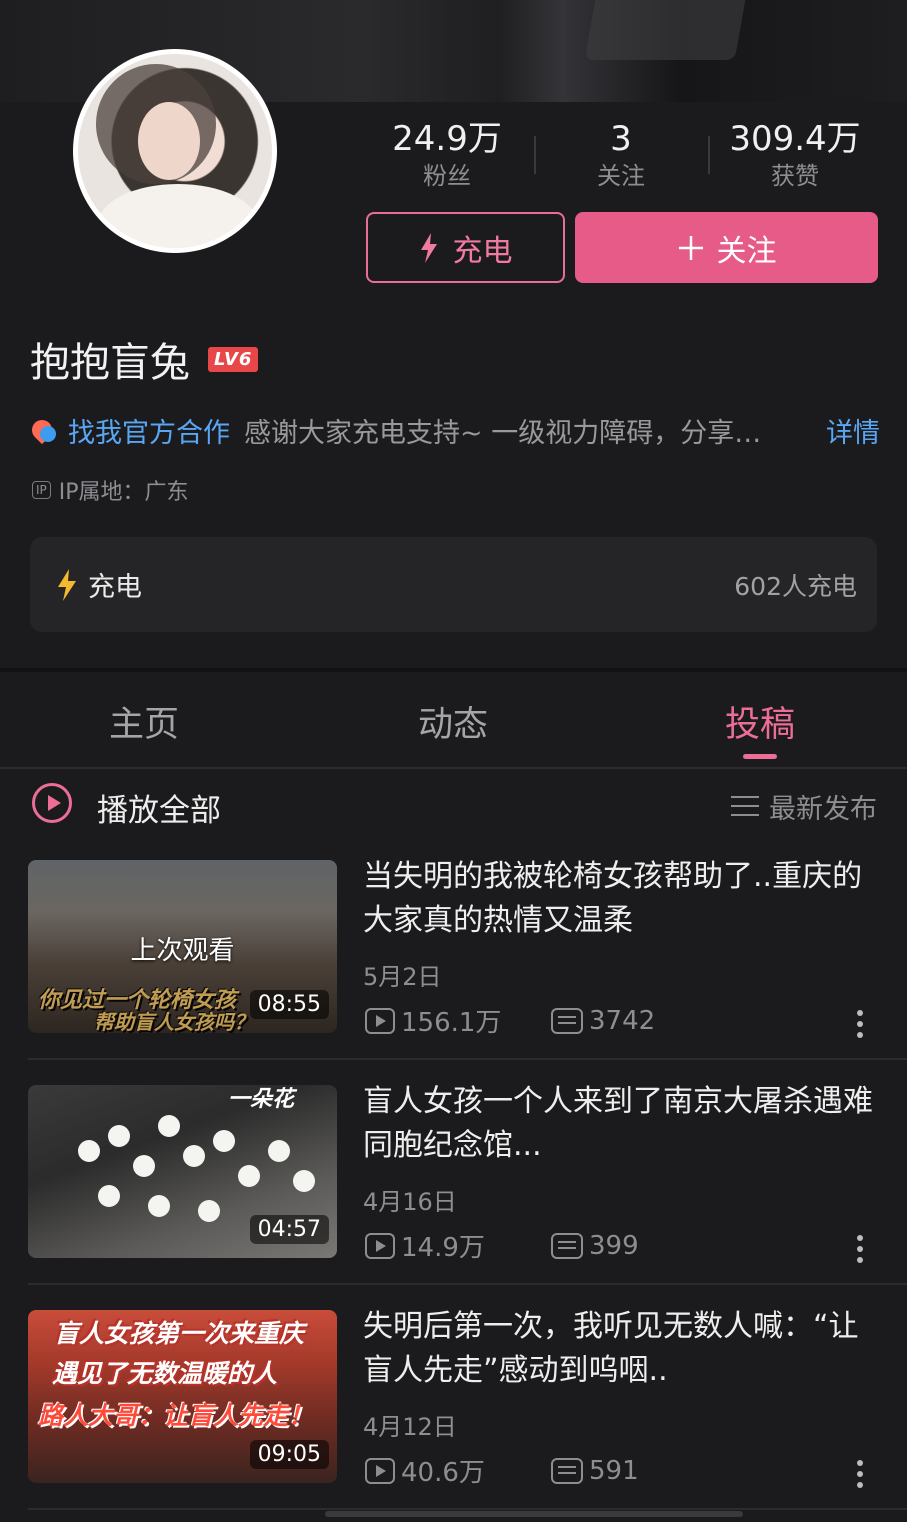  I want to click on video-thumbnail: 一朵花 04:57, so click(182, 1171).